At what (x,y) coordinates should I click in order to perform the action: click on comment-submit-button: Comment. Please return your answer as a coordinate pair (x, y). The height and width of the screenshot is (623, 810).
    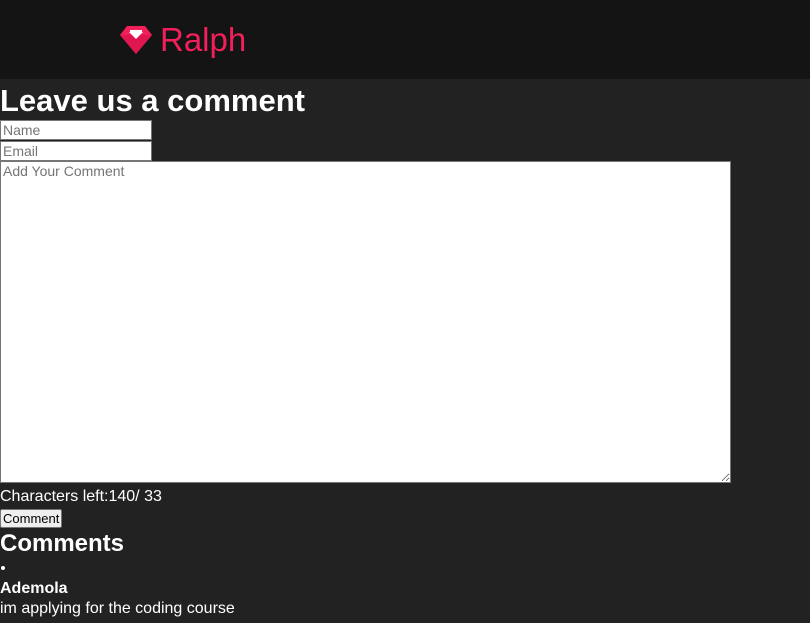
    Looking at the image, I should click on (31, 518).